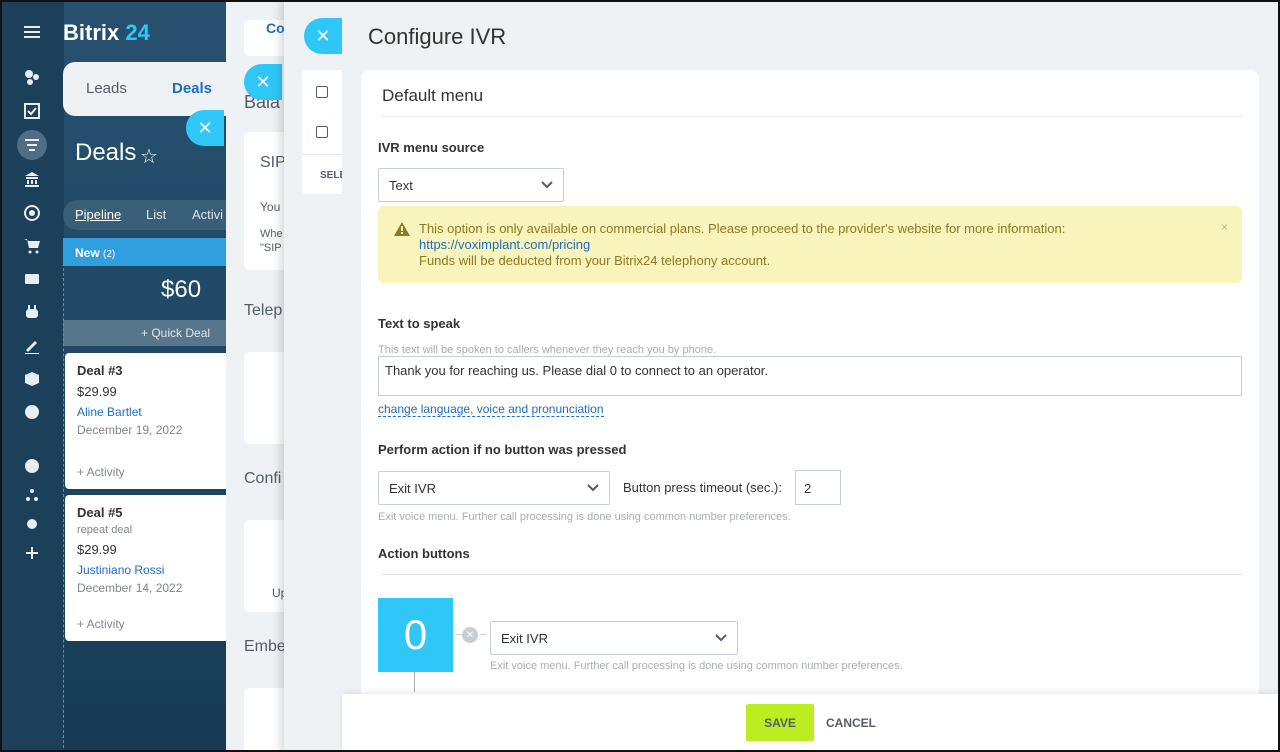 This screenshot has width=1280, height=752. Describe the element at coordinates (402, 229) in the screenshot. I see `warning-icon` at that location.